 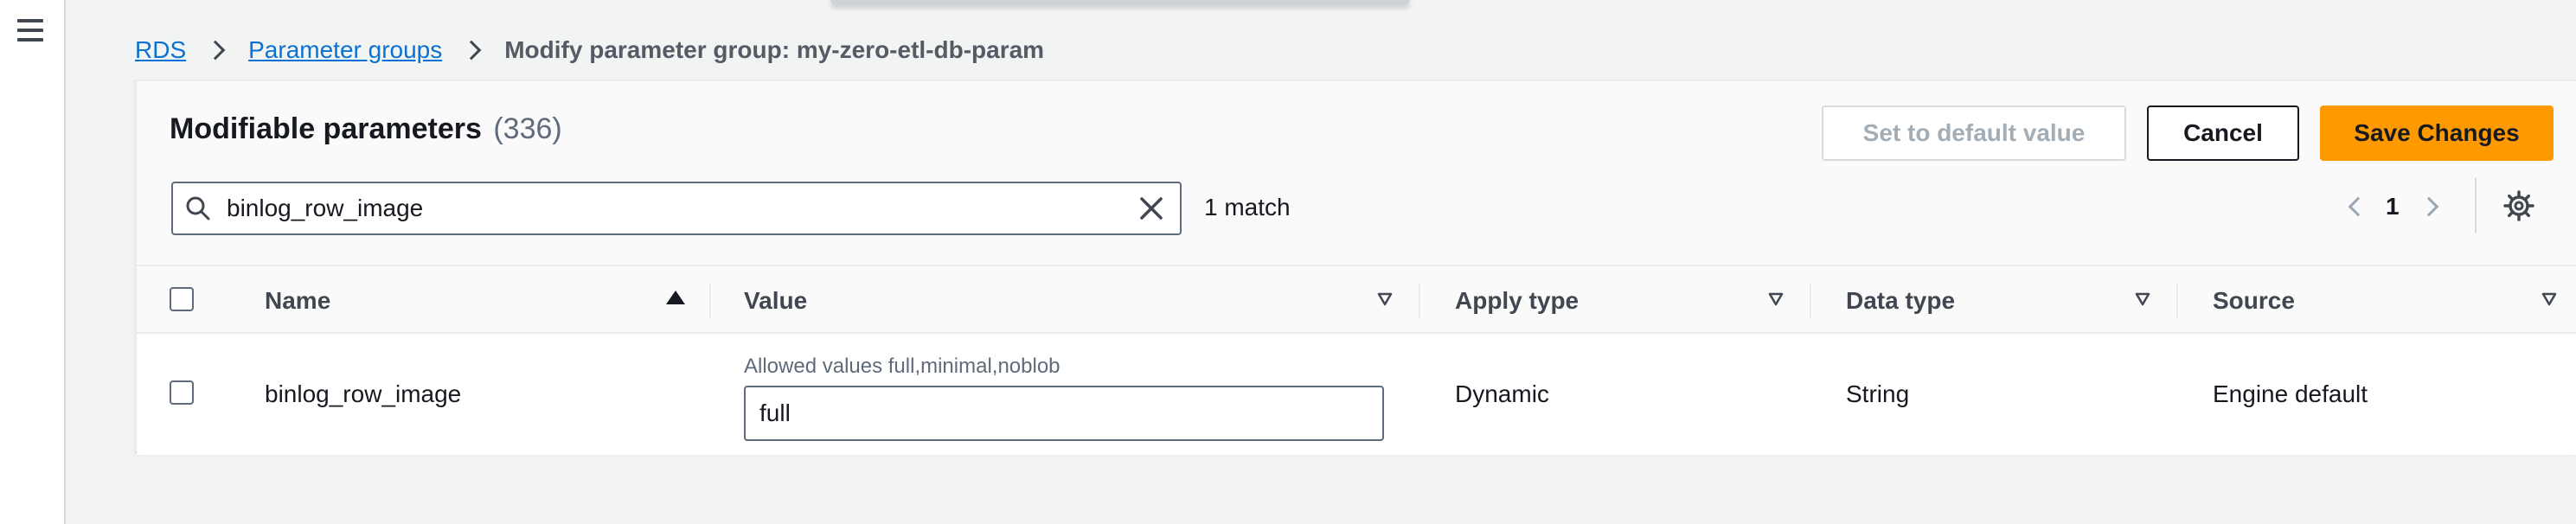 What do you see at coordinates (1151, 209) in the screenshot?
I see `close-icon` at bounding box center [1151, 209].